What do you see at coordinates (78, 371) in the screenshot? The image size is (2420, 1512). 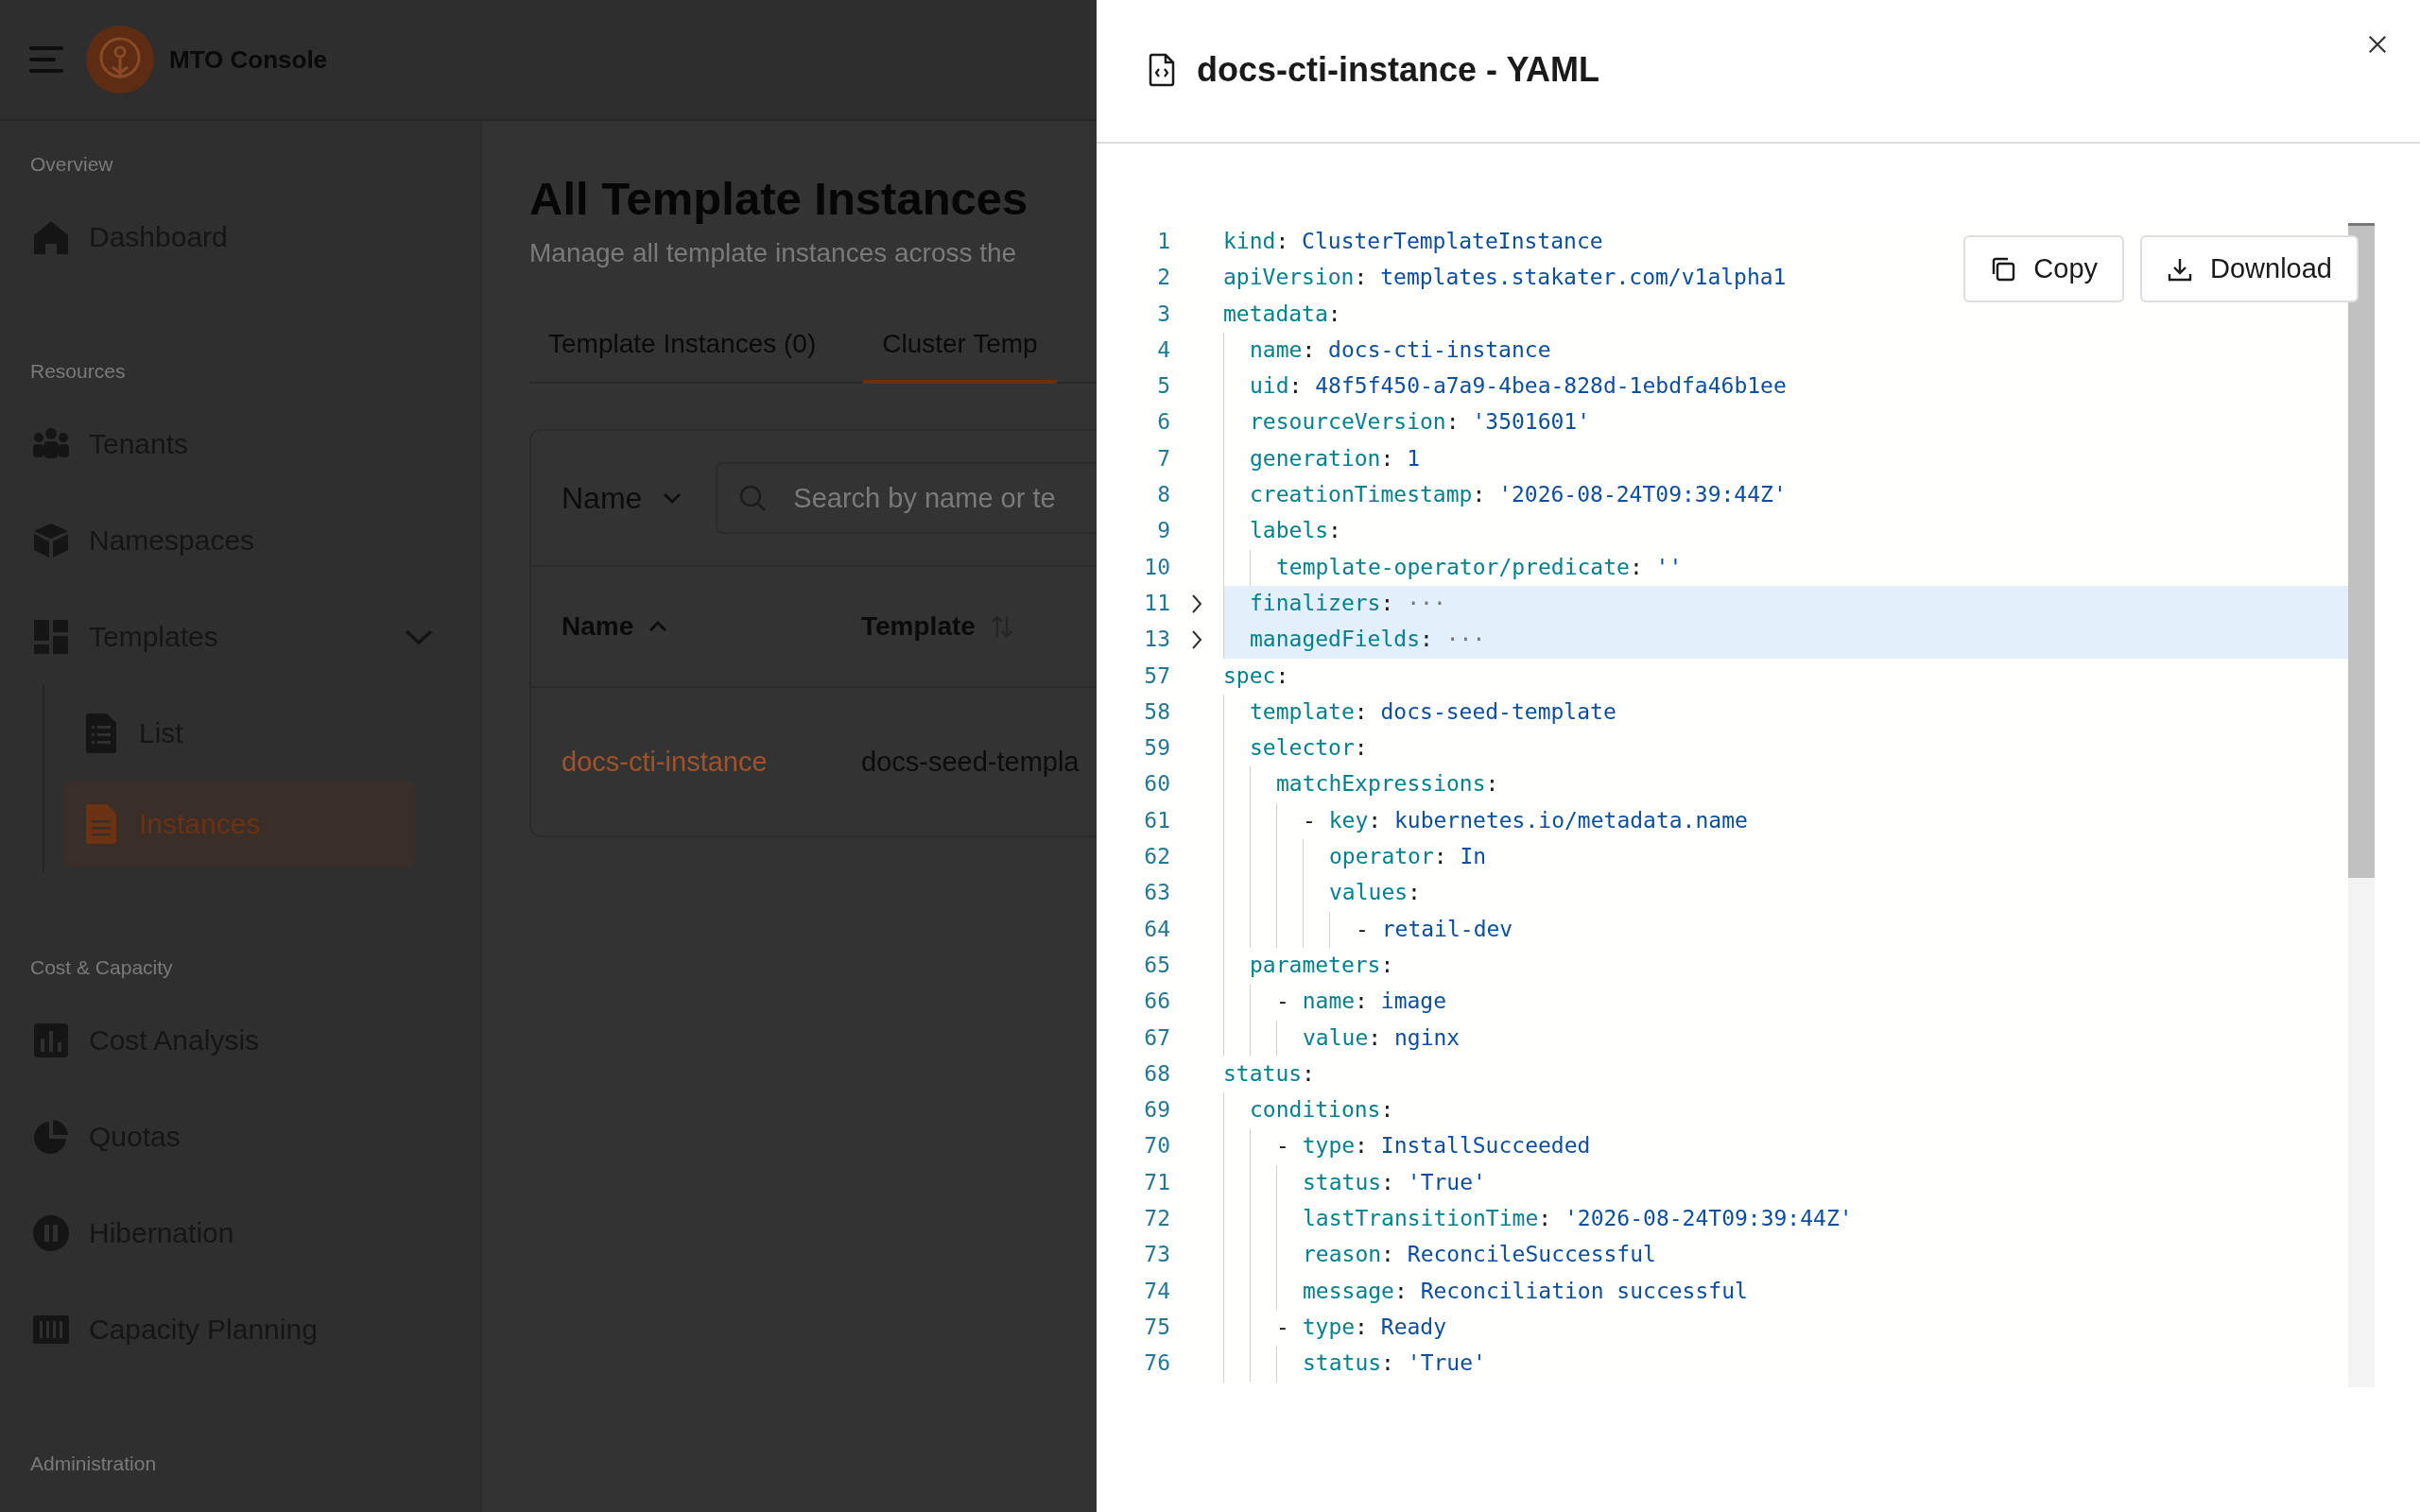 I see `section-label: Resources` at bounding box center [78, 371].